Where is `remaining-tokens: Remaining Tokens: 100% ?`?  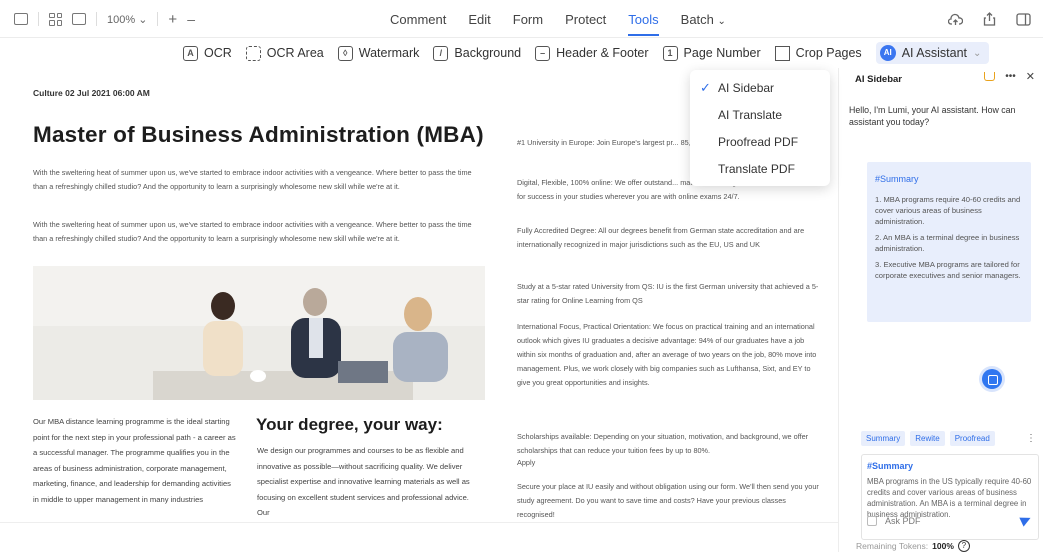
remaining-tokens: Remaining Tokens: 100% ? is located at coordinates (913, 546).